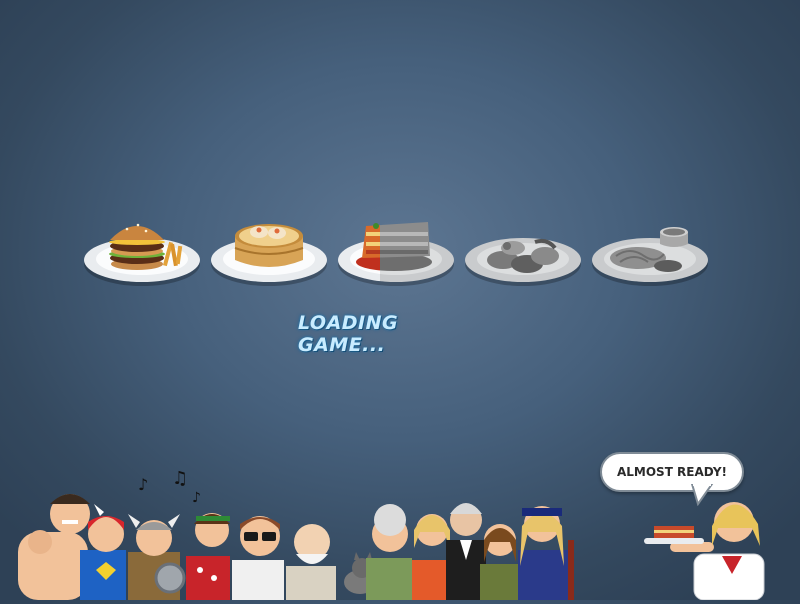  What do you see at coordinates (389, 552) in the screenshot?
I see `old-lady-character` at bounding box center [389, 552].